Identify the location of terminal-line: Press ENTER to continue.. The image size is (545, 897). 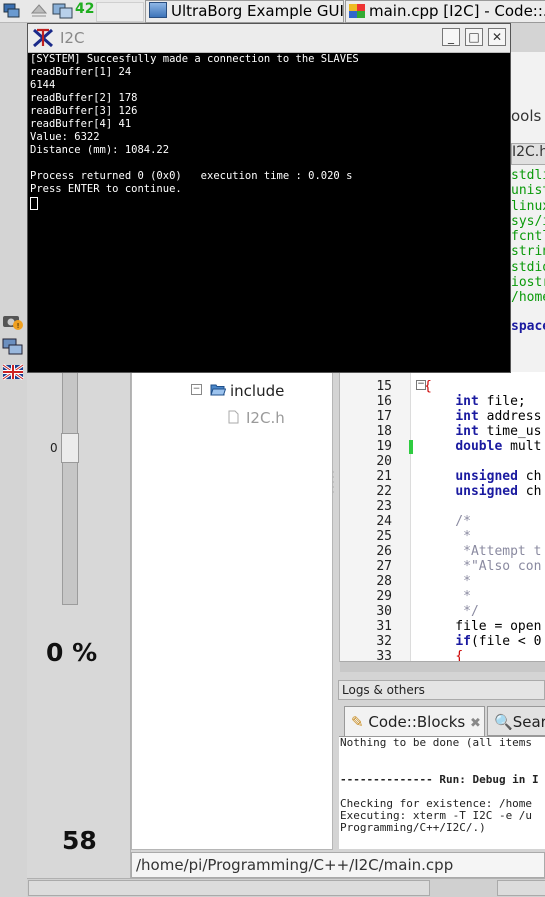
(106, 189).